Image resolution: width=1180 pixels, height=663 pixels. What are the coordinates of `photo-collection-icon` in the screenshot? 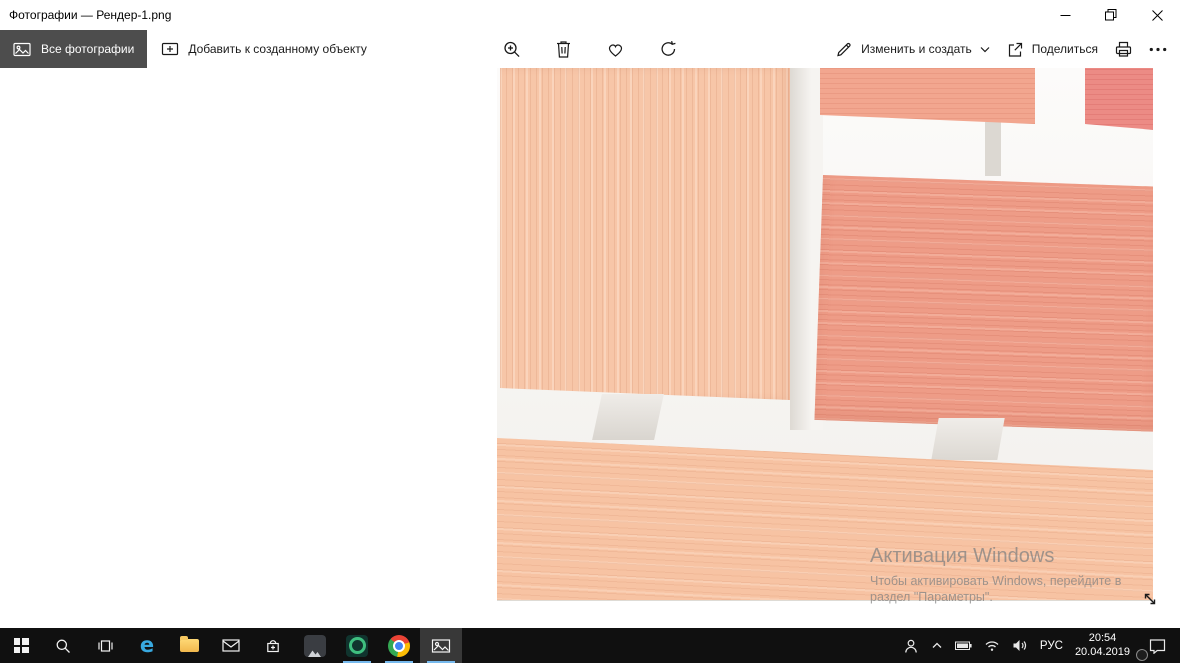 It's located at (22, 49).